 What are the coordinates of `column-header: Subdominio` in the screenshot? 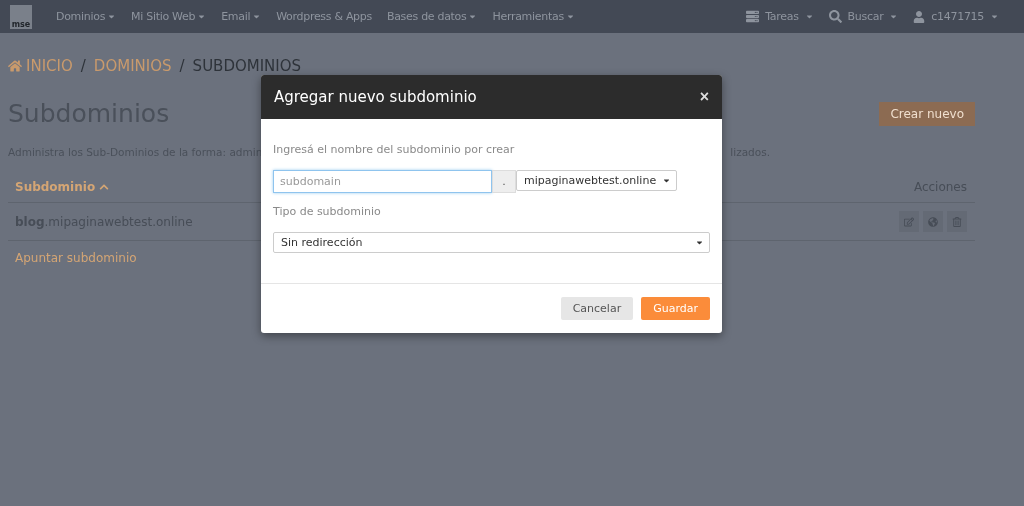 It's located at (62, 187).